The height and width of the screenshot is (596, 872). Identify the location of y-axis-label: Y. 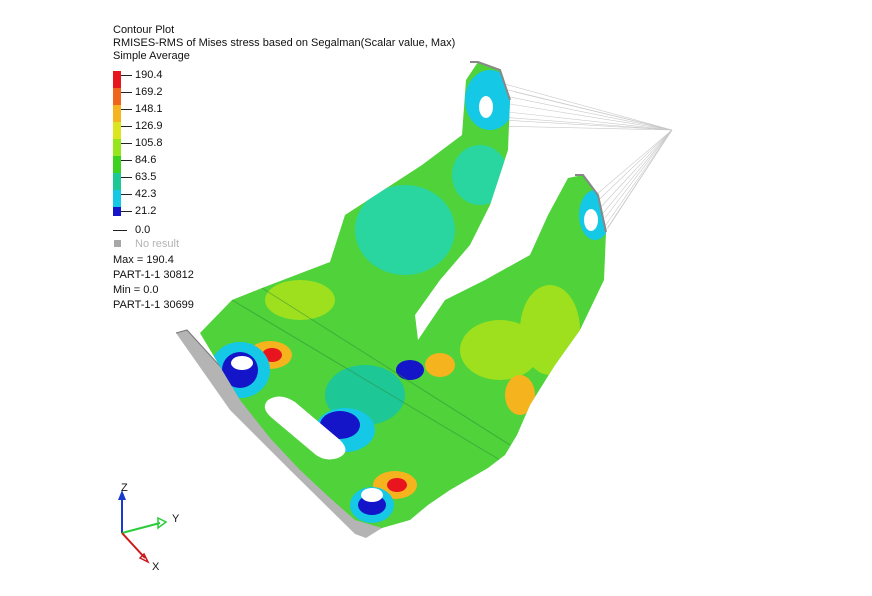
(176, 519).